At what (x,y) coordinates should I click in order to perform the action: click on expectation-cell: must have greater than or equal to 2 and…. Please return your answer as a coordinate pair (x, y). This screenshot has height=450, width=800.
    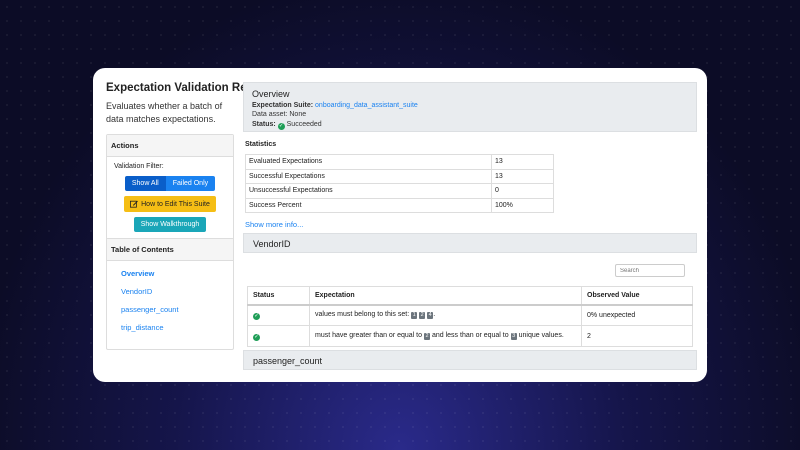
    Looking at the image, I should click on (445, 336).